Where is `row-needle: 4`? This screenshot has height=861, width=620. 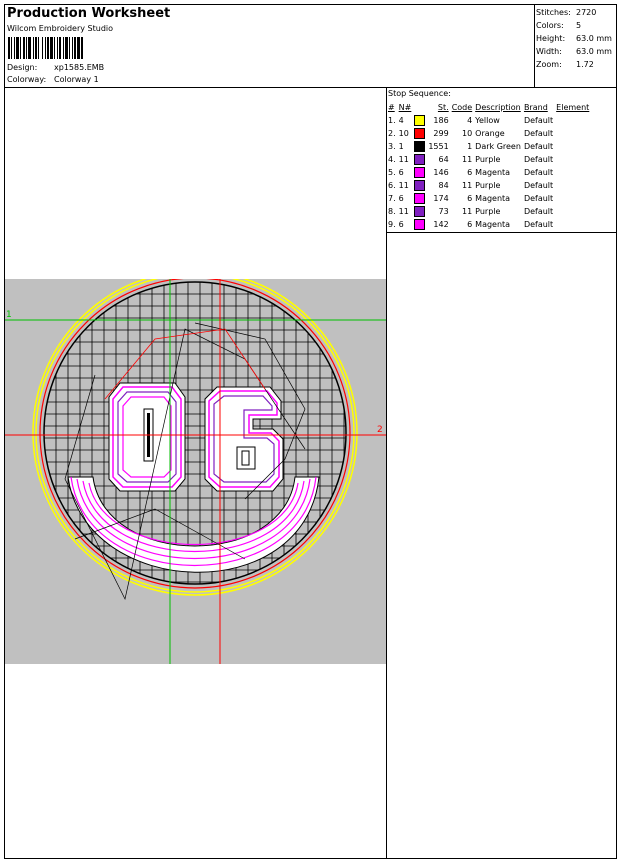
row-needle: 4 is located at coordinates (401, 120).